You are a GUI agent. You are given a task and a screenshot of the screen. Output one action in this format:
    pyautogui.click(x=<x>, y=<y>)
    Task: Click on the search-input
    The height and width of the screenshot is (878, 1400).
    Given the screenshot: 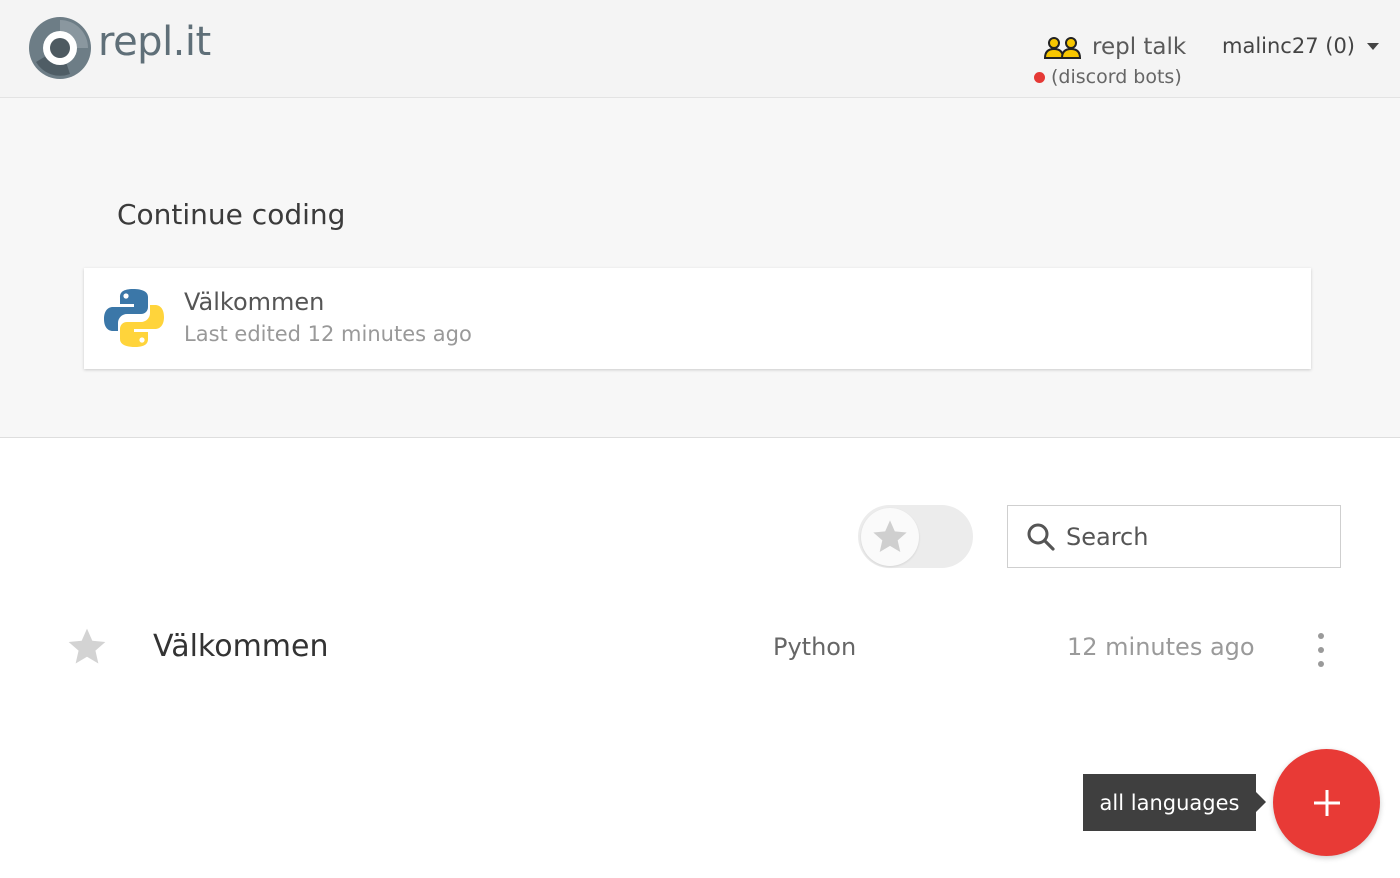 What is the action you would take?
    pyautogui.click(x=1196, y=537)
    